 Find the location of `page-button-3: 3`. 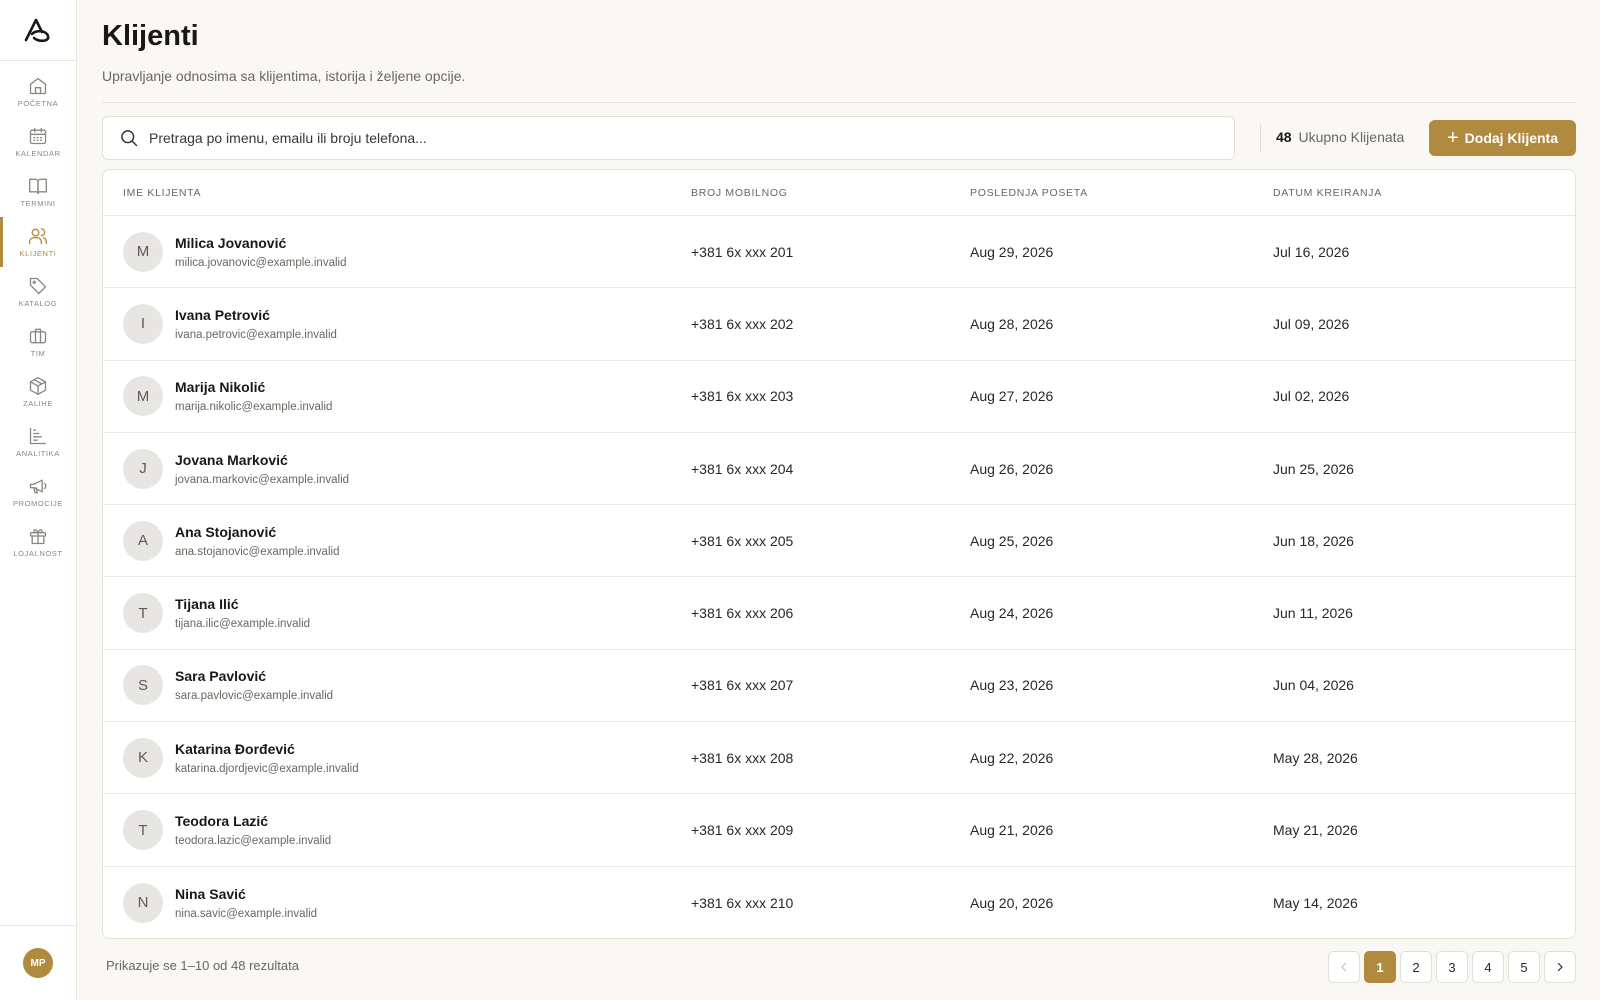

page-button-3: 3 is located at coordinates (1452, 967).